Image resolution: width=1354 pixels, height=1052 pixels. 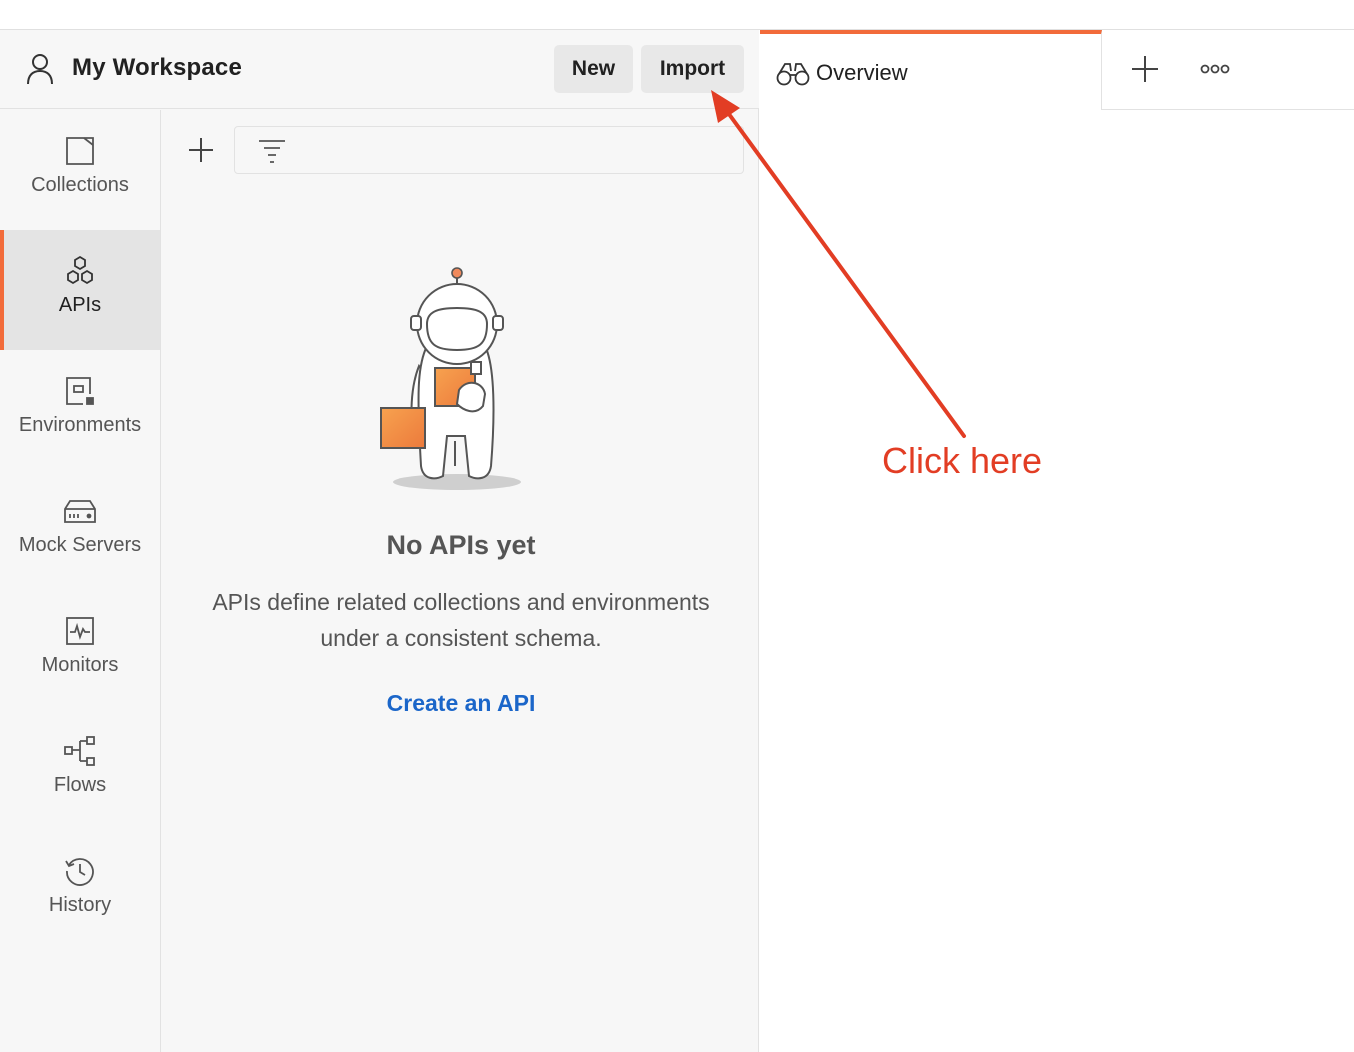 I want to click on annotation-label: Click here, so click(x=962, y=460).